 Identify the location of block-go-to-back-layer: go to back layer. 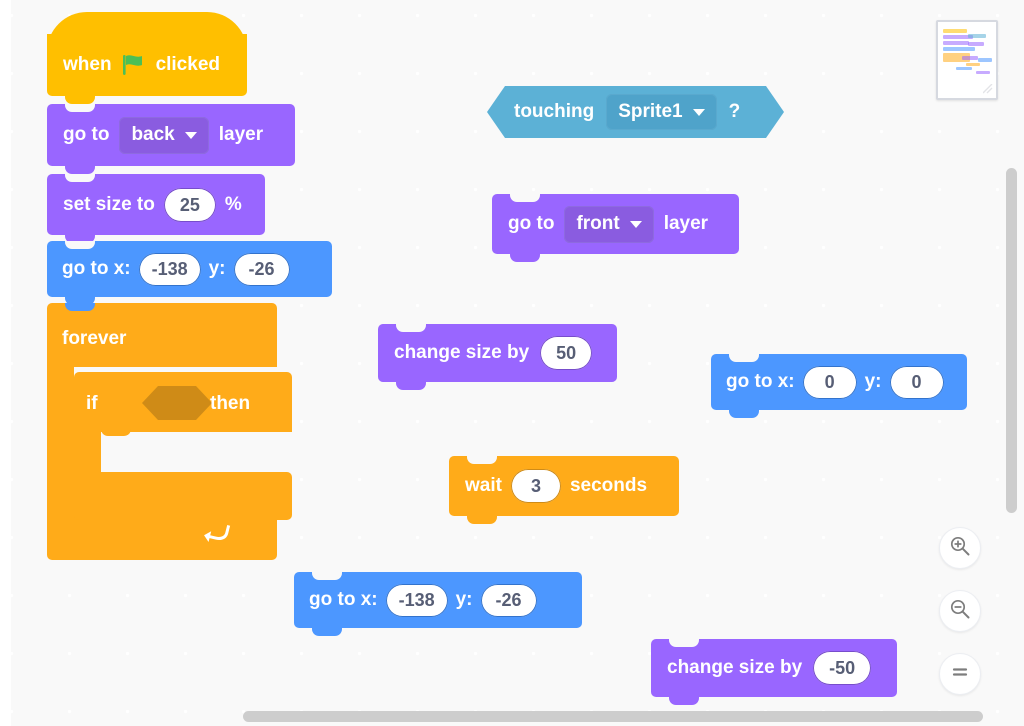
(171, 139).